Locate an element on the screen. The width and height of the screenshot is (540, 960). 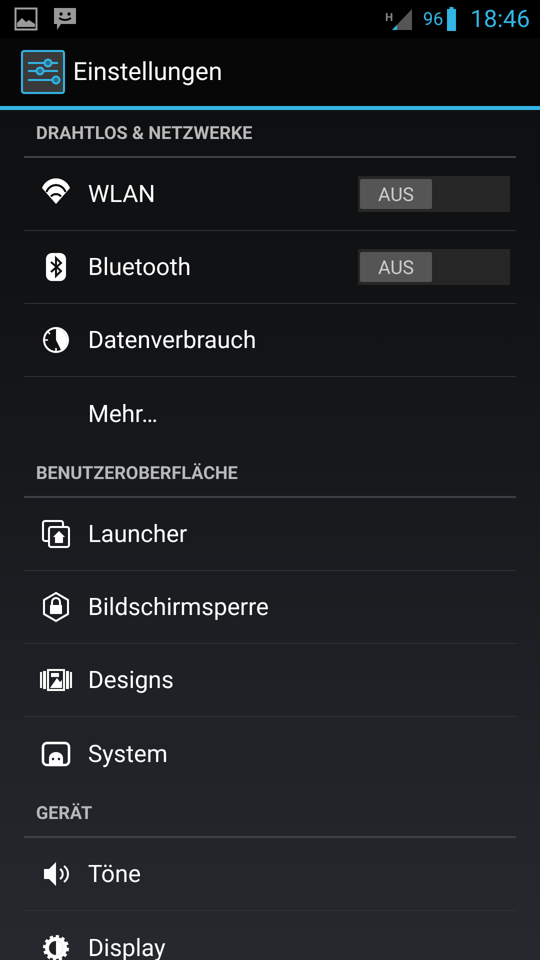
settings-item: Datenverbrauch is located at coordinates (270, 340).